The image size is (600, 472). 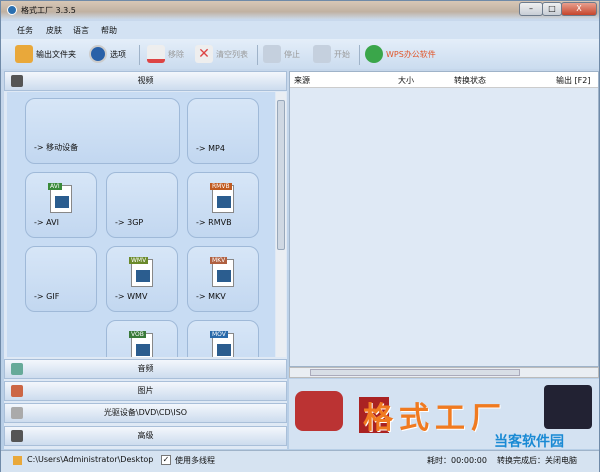 I want to click on column-source: 来源, so click(x=302, y=80).